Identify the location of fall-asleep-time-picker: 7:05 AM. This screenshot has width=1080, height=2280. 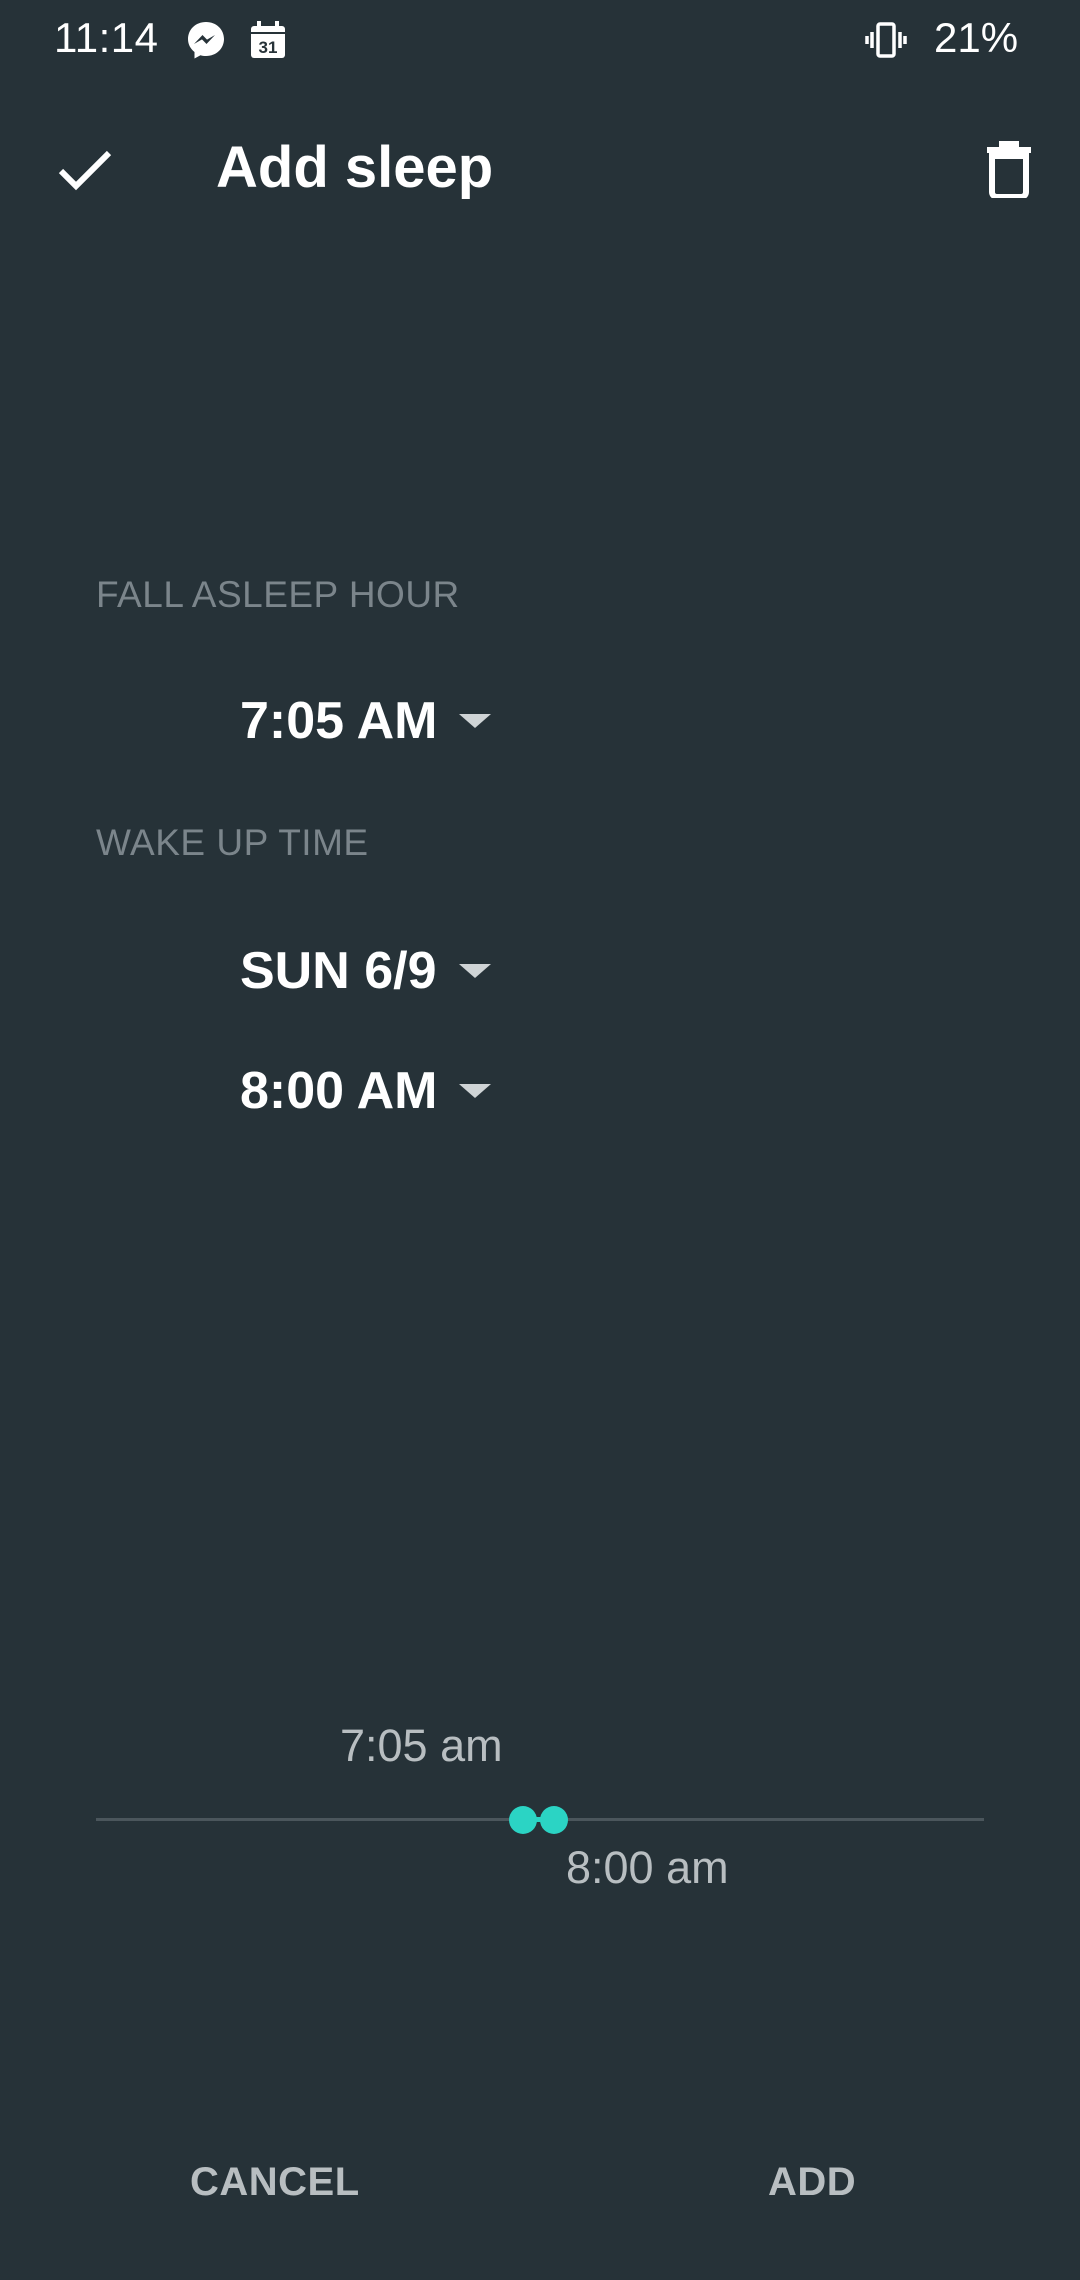
(366, 721).